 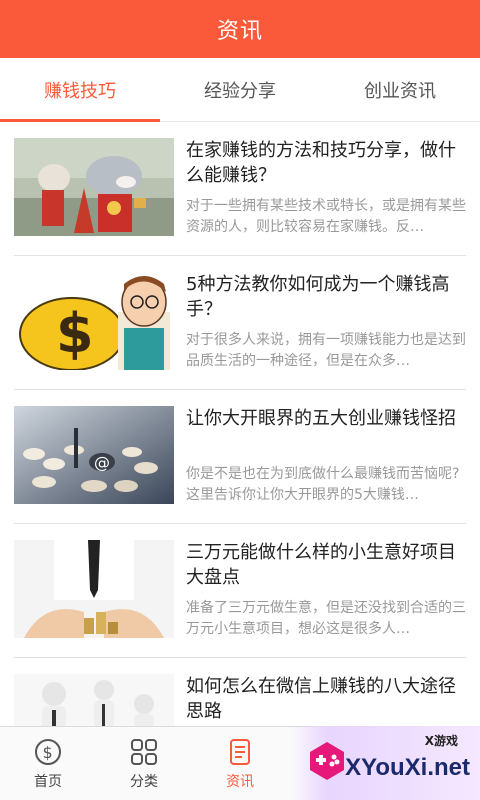 I want to click on coins-at-sign-image: @, so click(x=94, y=455).